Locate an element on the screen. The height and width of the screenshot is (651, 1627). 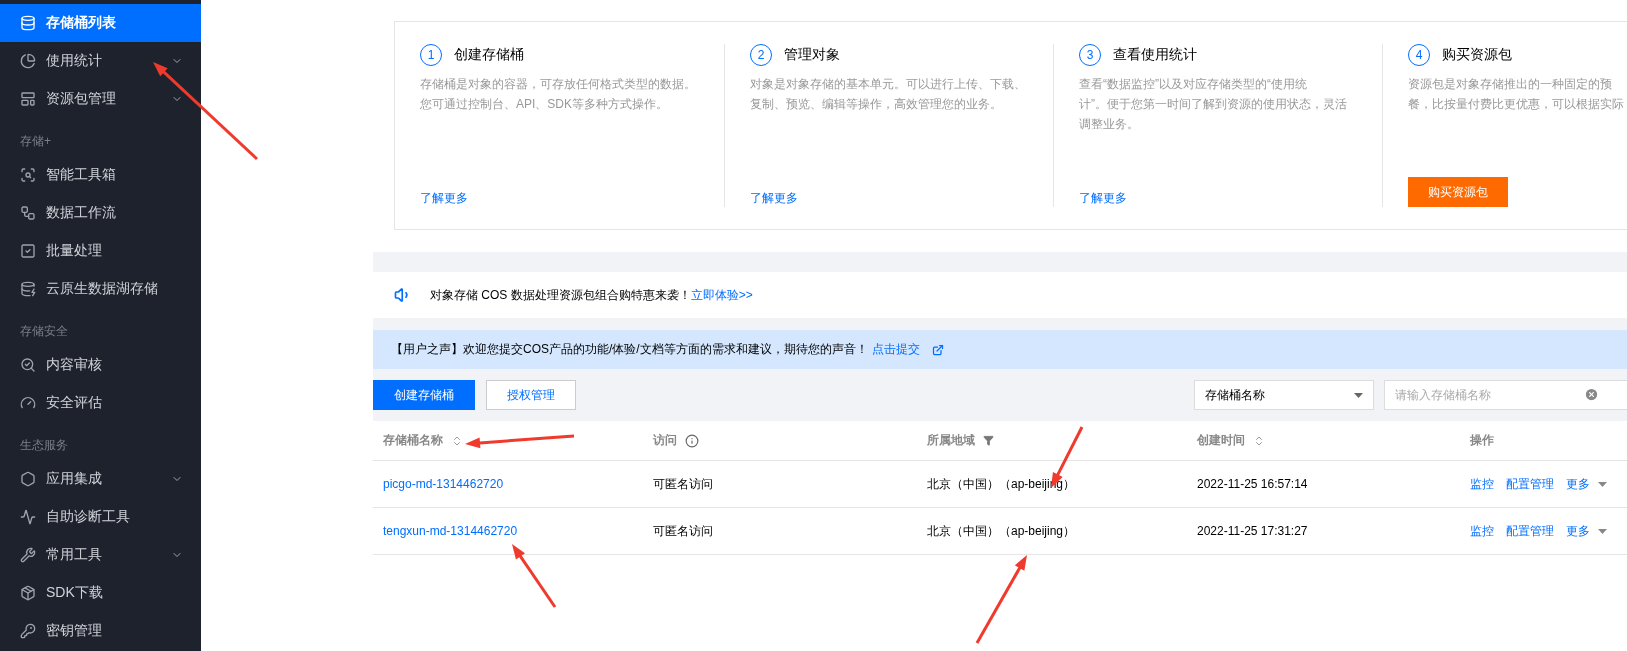
submit-link: 点击提交 is located at coordinates (895, 349).